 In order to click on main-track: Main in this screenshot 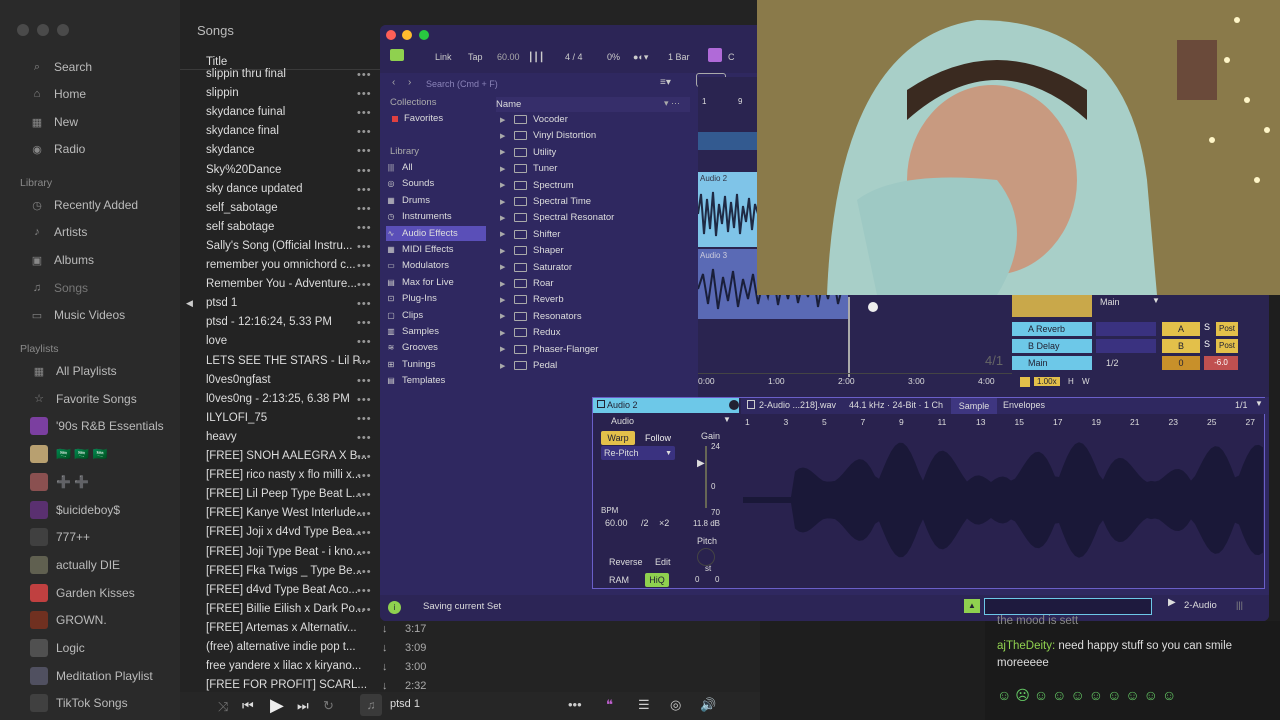, I will do `click(1052, 363)`.